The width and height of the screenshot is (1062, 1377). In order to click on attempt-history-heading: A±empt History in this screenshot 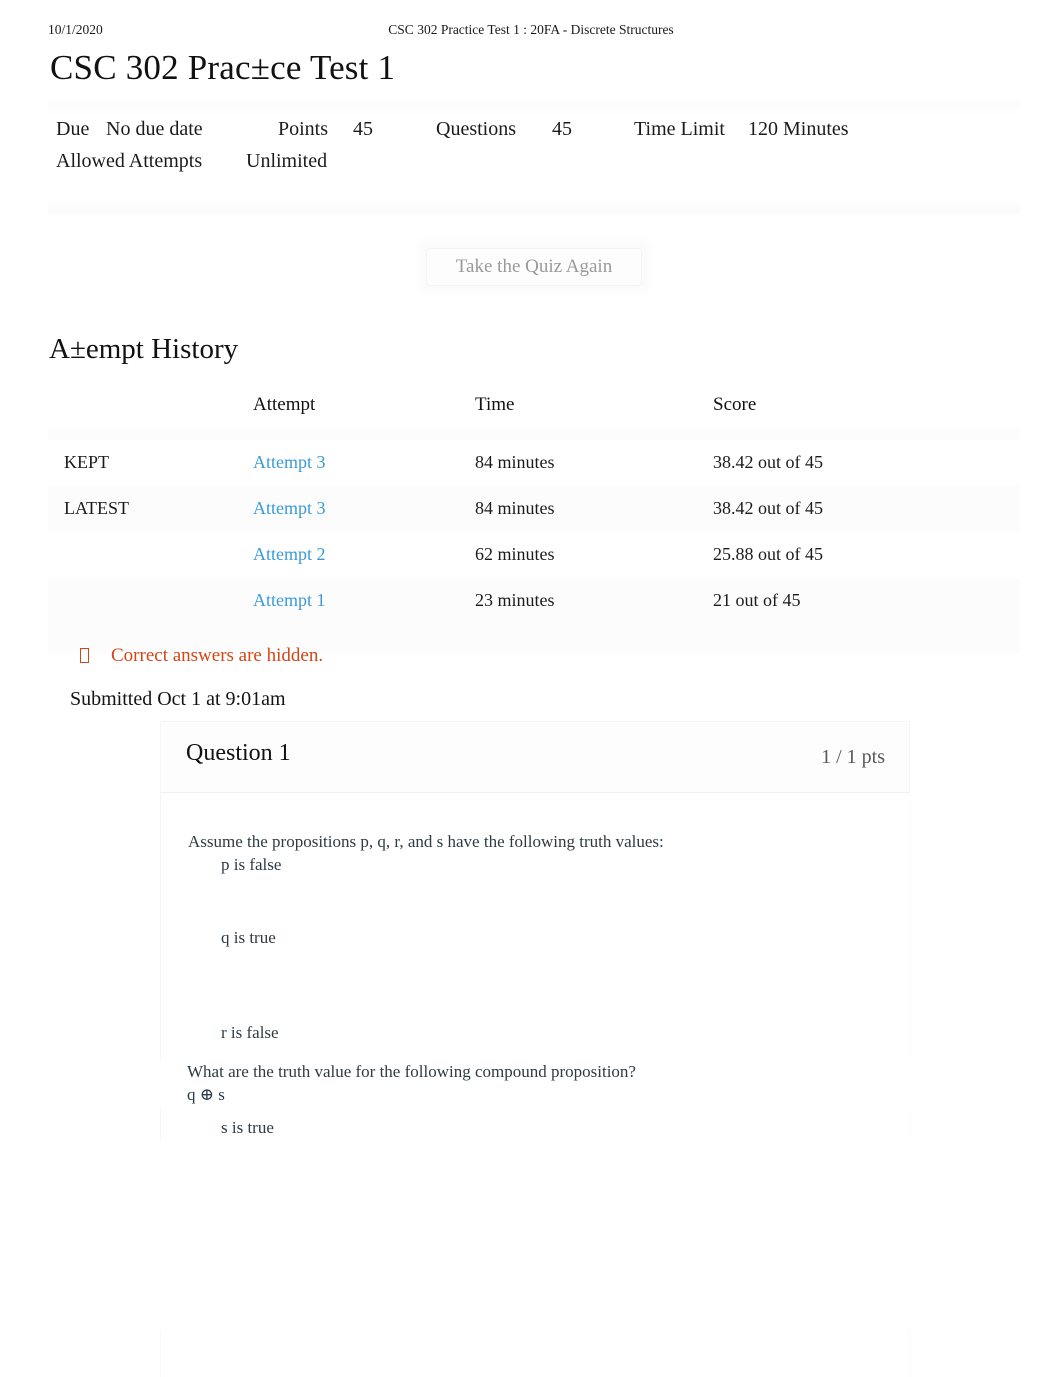, I will do `click(144, 349)`.